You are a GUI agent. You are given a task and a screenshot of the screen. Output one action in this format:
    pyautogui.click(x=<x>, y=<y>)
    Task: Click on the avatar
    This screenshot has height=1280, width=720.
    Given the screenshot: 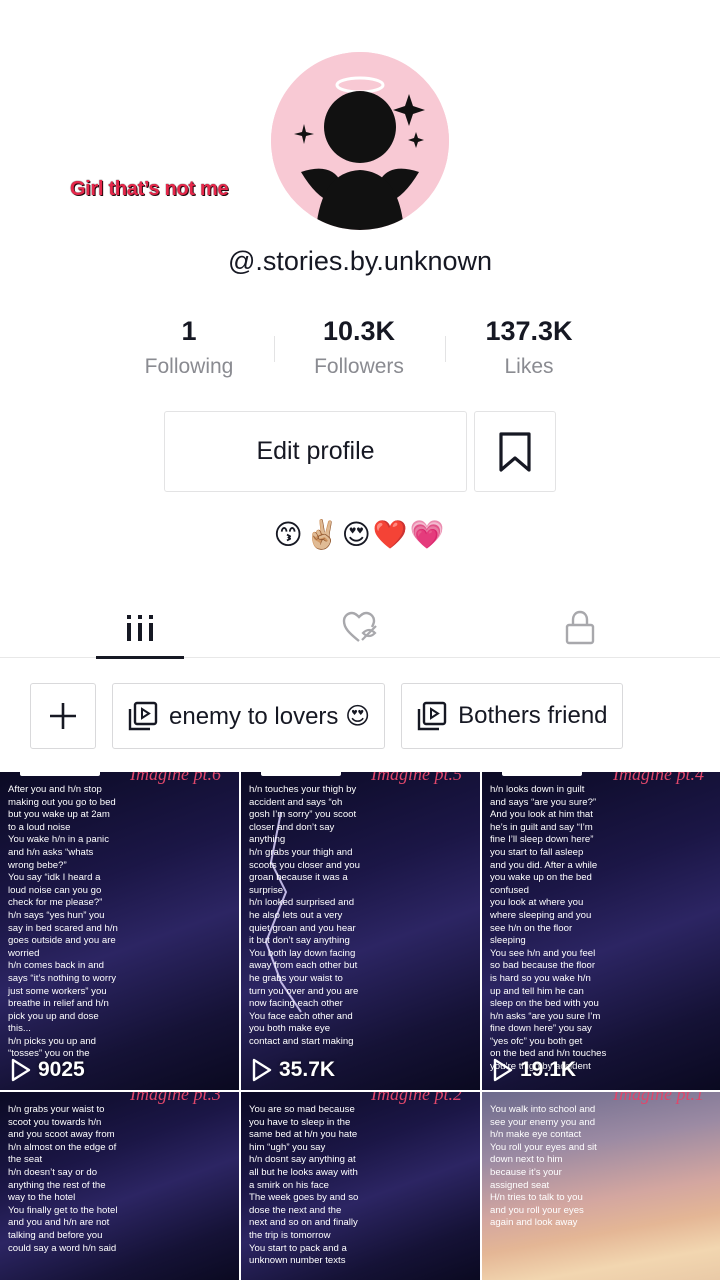 What is the action you would take?
    pyautogui.click(x=360, y=141)
    